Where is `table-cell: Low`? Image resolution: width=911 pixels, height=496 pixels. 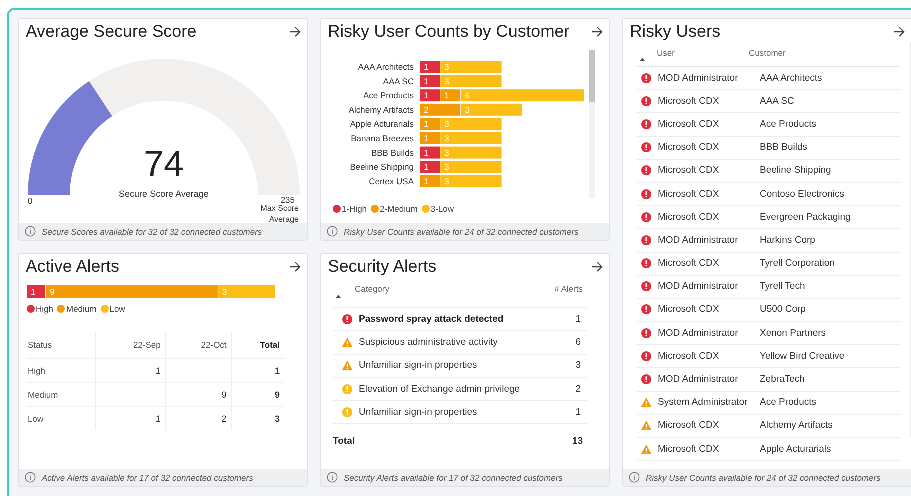
table-cell: Low is located at coordinates (61, 418).